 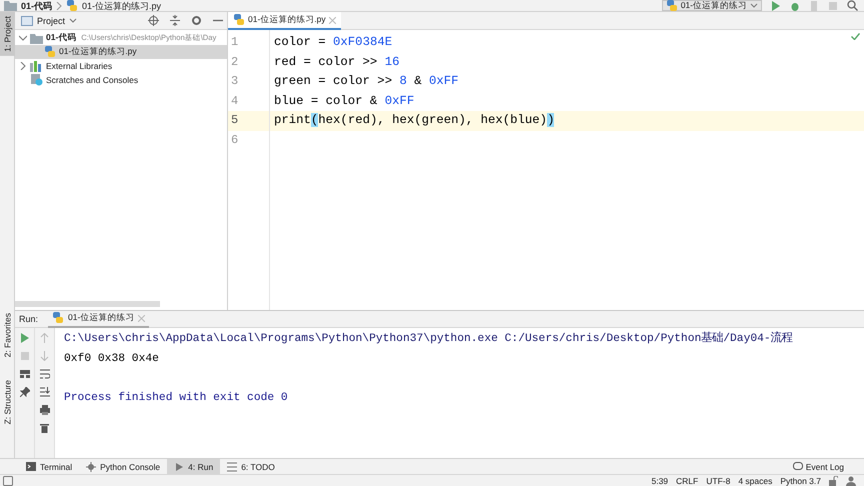 What do you see at coordinates (248, 121) in the screenshot?
I see `line-number: 5` at bounding box center [248, 121].